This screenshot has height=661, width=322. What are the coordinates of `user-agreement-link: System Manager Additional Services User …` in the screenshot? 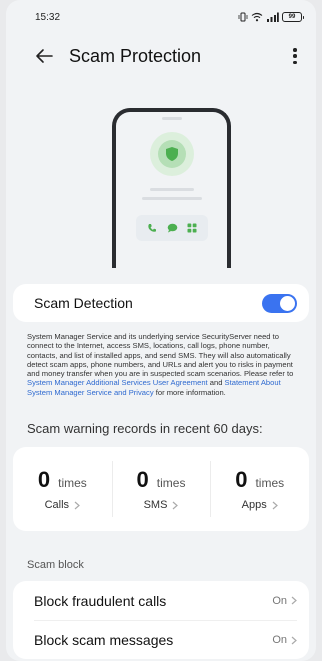 It's located at (117, 382).